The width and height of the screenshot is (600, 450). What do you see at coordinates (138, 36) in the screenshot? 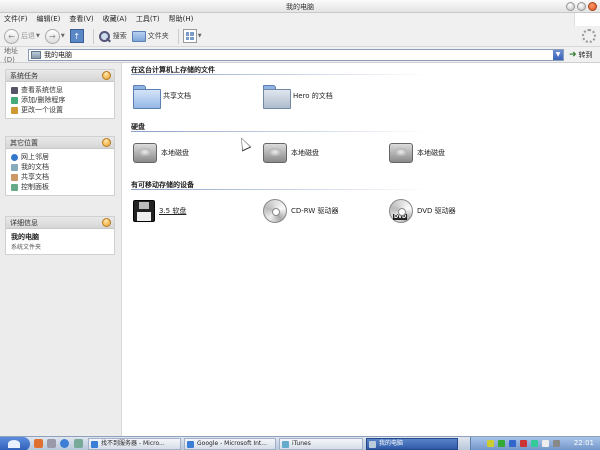
I see `folders-icon` at bounding box center [138, 36].